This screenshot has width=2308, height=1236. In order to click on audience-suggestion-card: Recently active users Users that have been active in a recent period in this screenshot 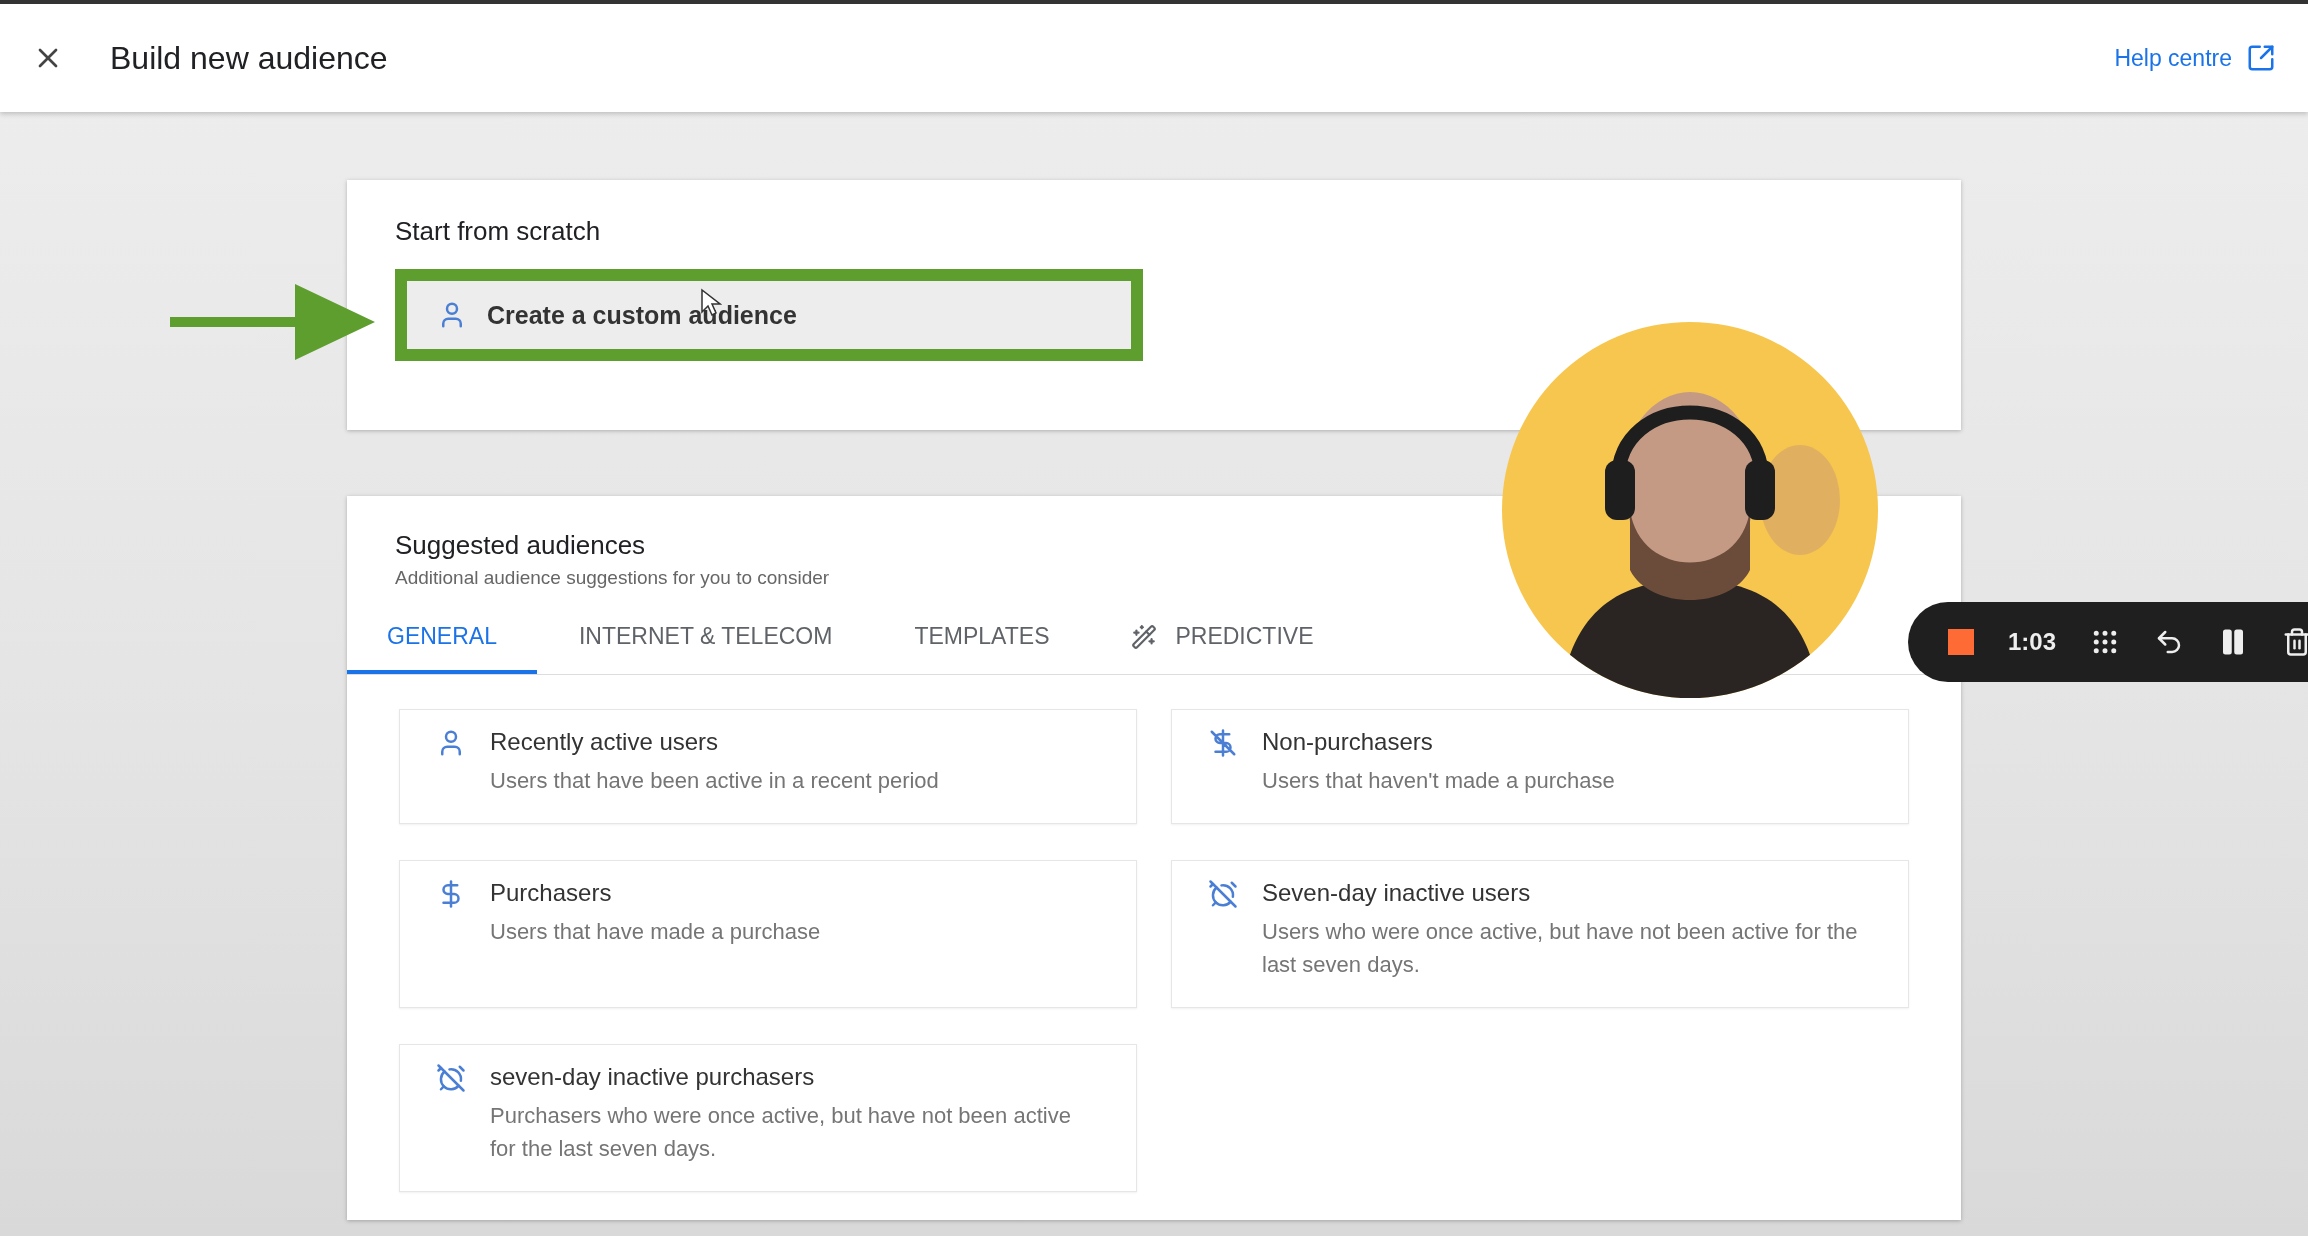, I will do `click(768, 766)`.